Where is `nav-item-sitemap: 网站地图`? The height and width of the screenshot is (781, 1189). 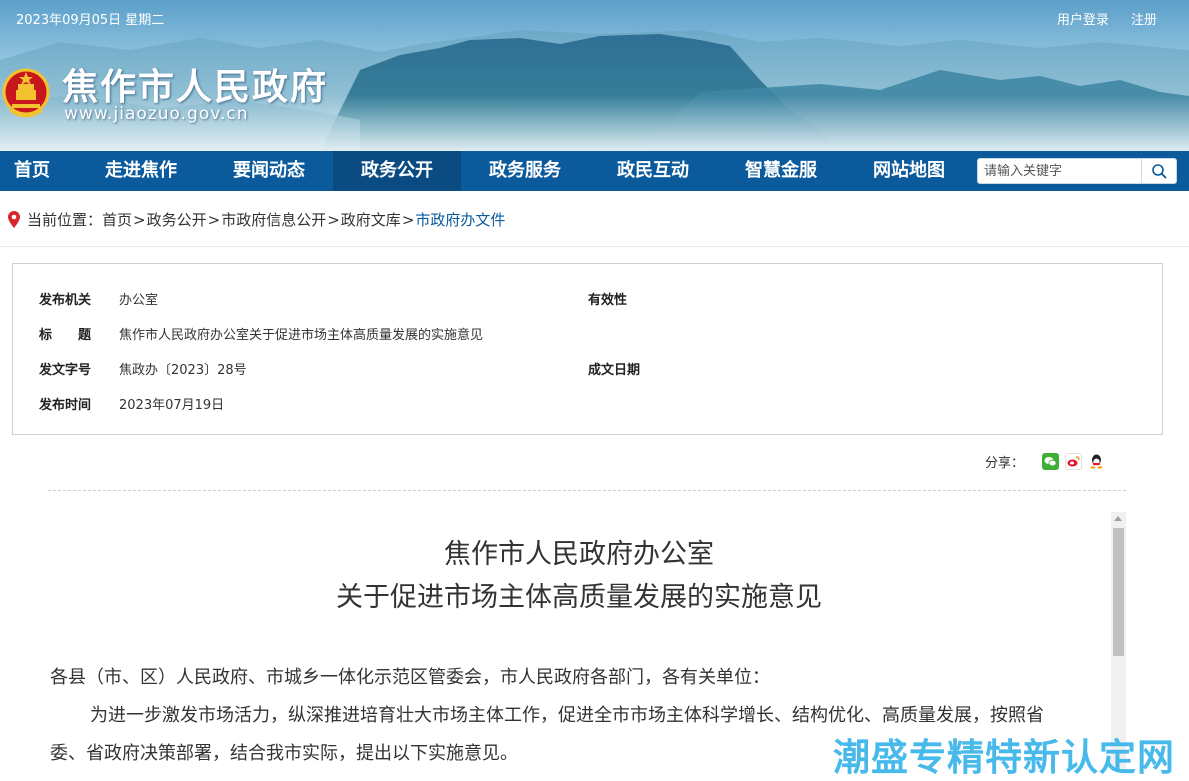
nav-item-sitemap: 网站地图 is located at coordinates (909, 171).